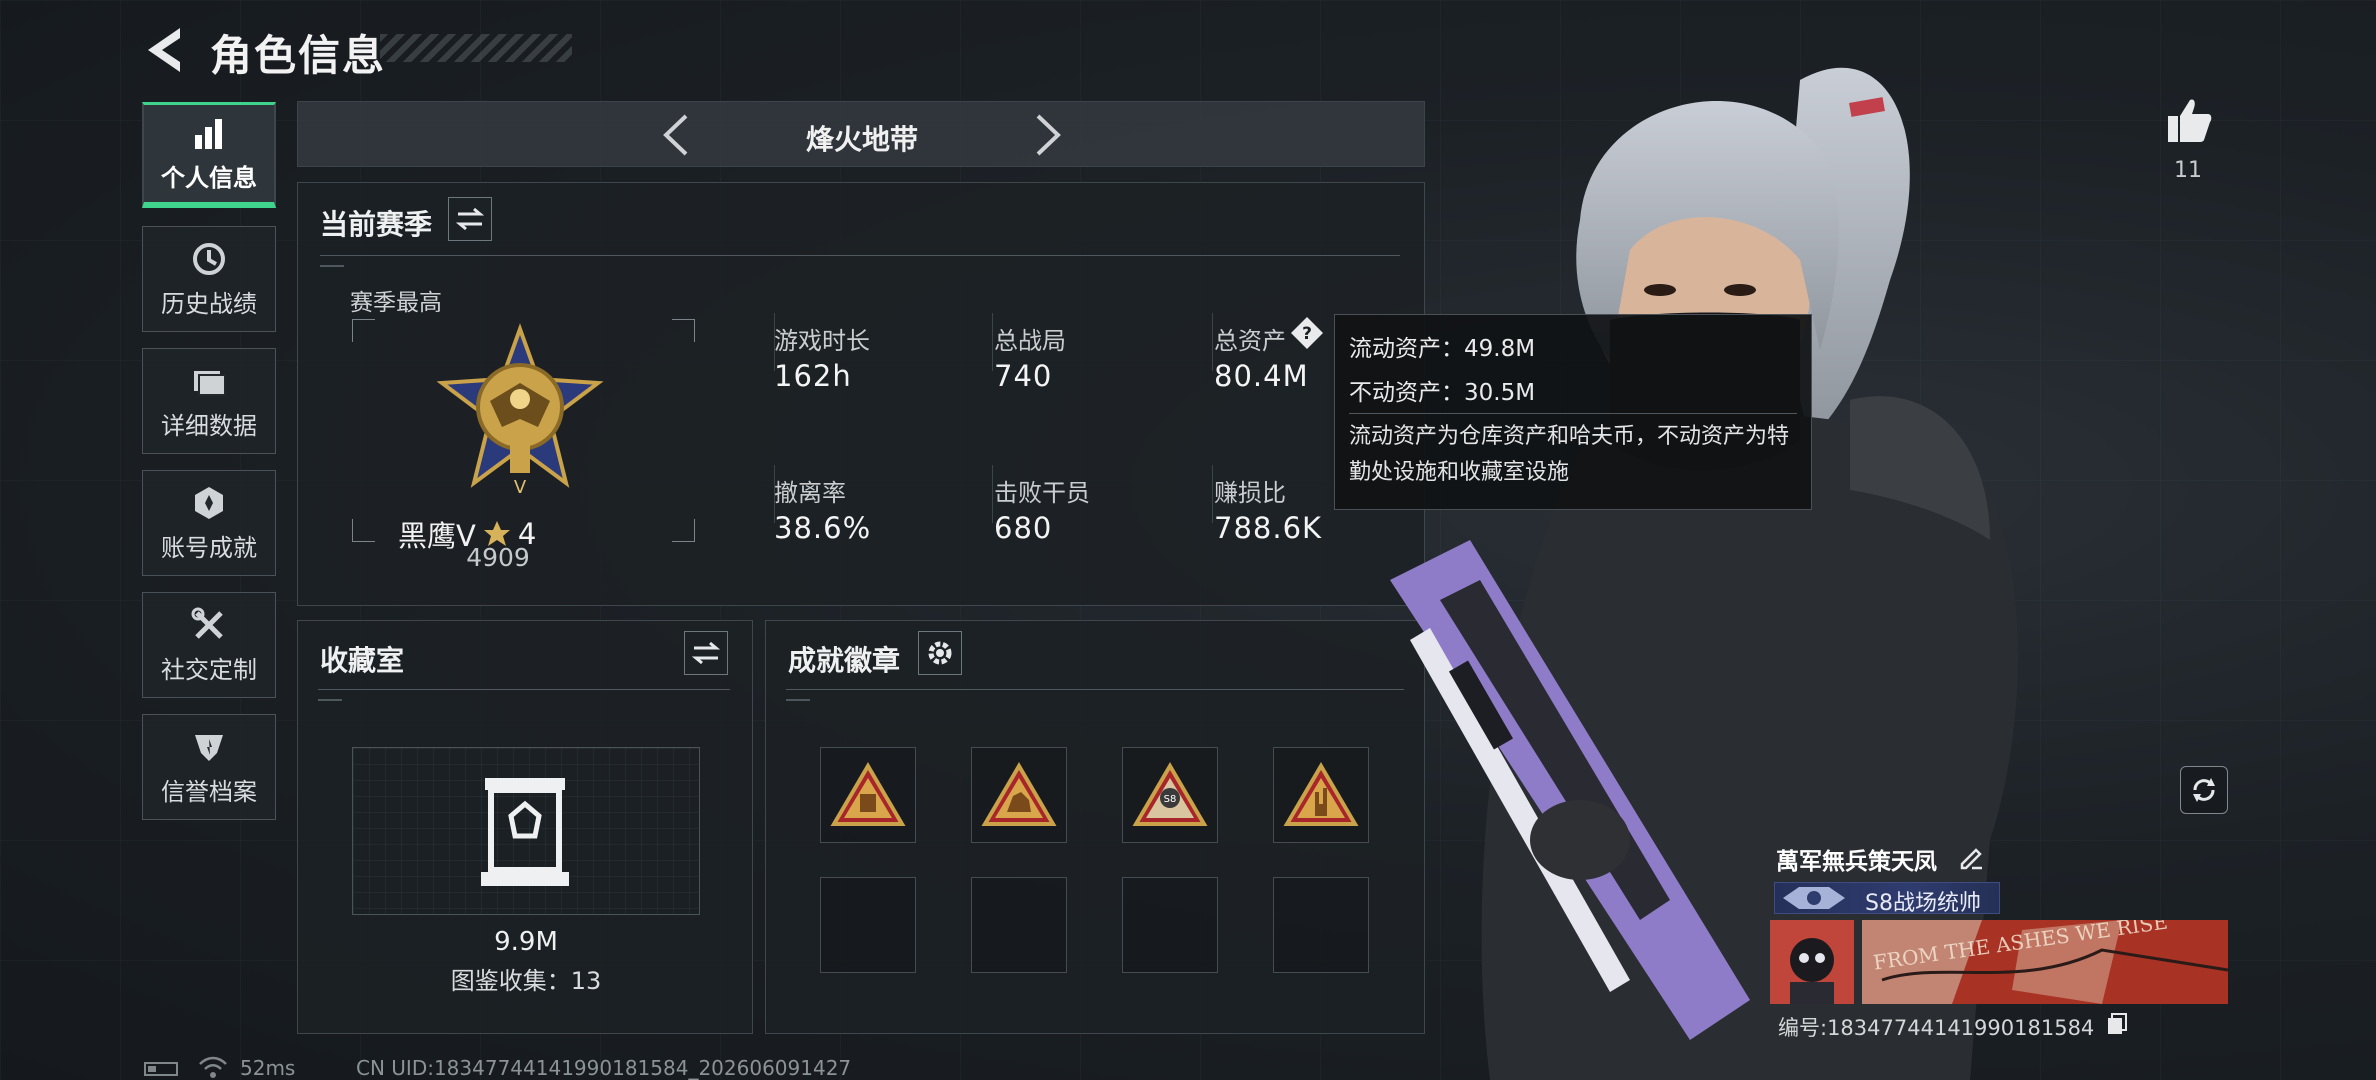  I want to click on sidebar-item-credit-record: 信誉档案, so click(209, 767).